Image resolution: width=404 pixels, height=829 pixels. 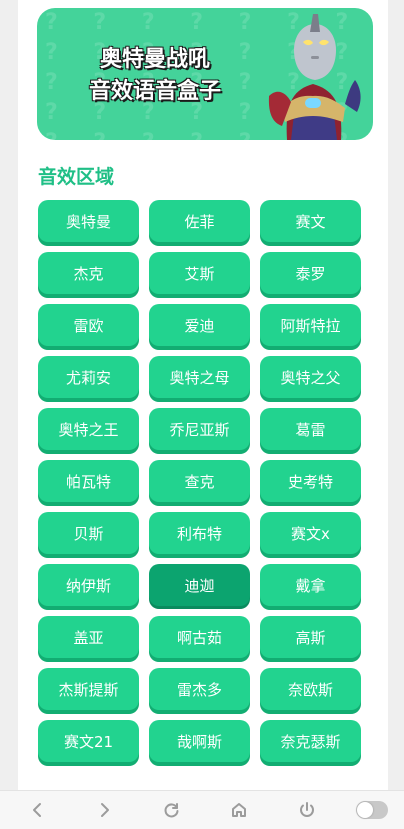 I want to click on sound-button: 尤莉安, so click(x=88, y=377).